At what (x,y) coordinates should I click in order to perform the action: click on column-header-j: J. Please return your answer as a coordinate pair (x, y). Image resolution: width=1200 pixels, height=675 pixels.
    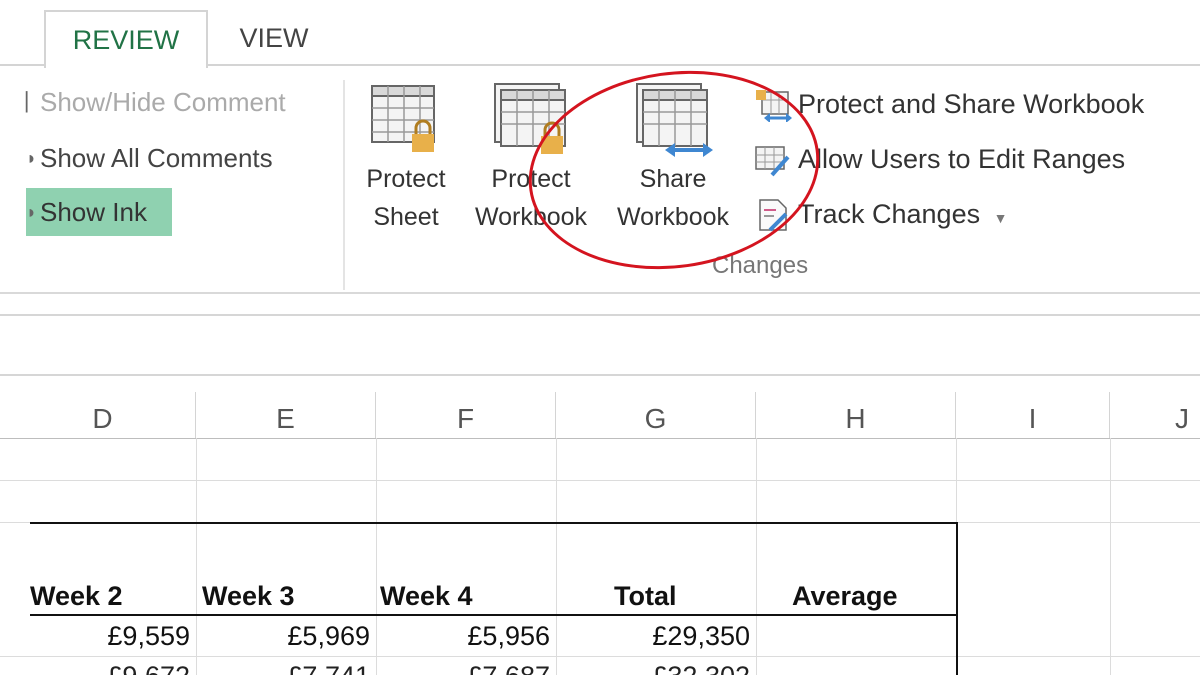
    Looking at the image, I should click on (1155, 415).